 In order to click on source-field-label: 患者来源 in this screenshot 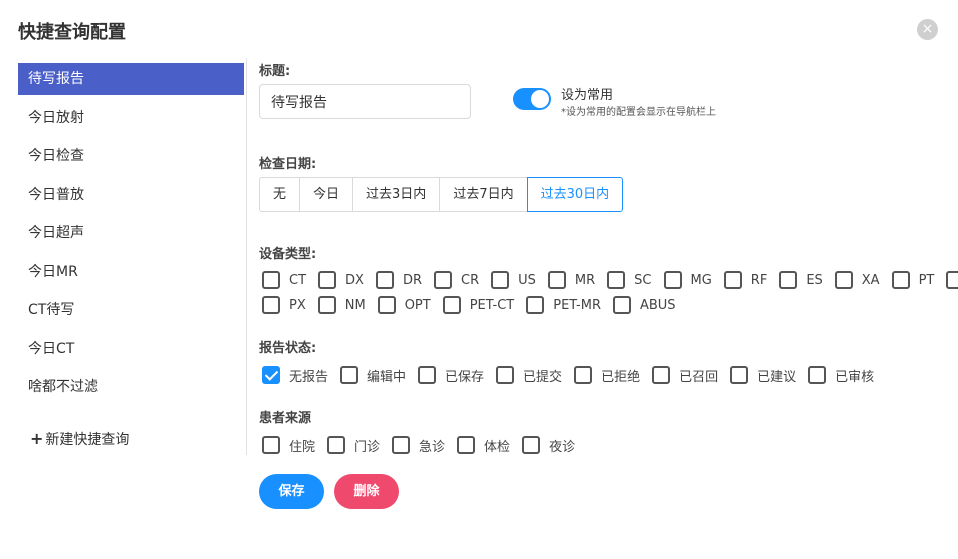, I will do `click(285, 418)`.